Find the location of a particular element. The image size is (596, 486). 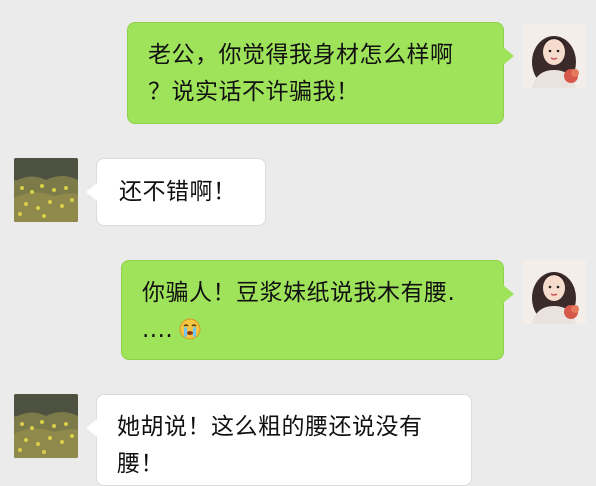

message-text-line: 老公，你觉得我身材怎么样啊 is located at coordinates (301, 55).